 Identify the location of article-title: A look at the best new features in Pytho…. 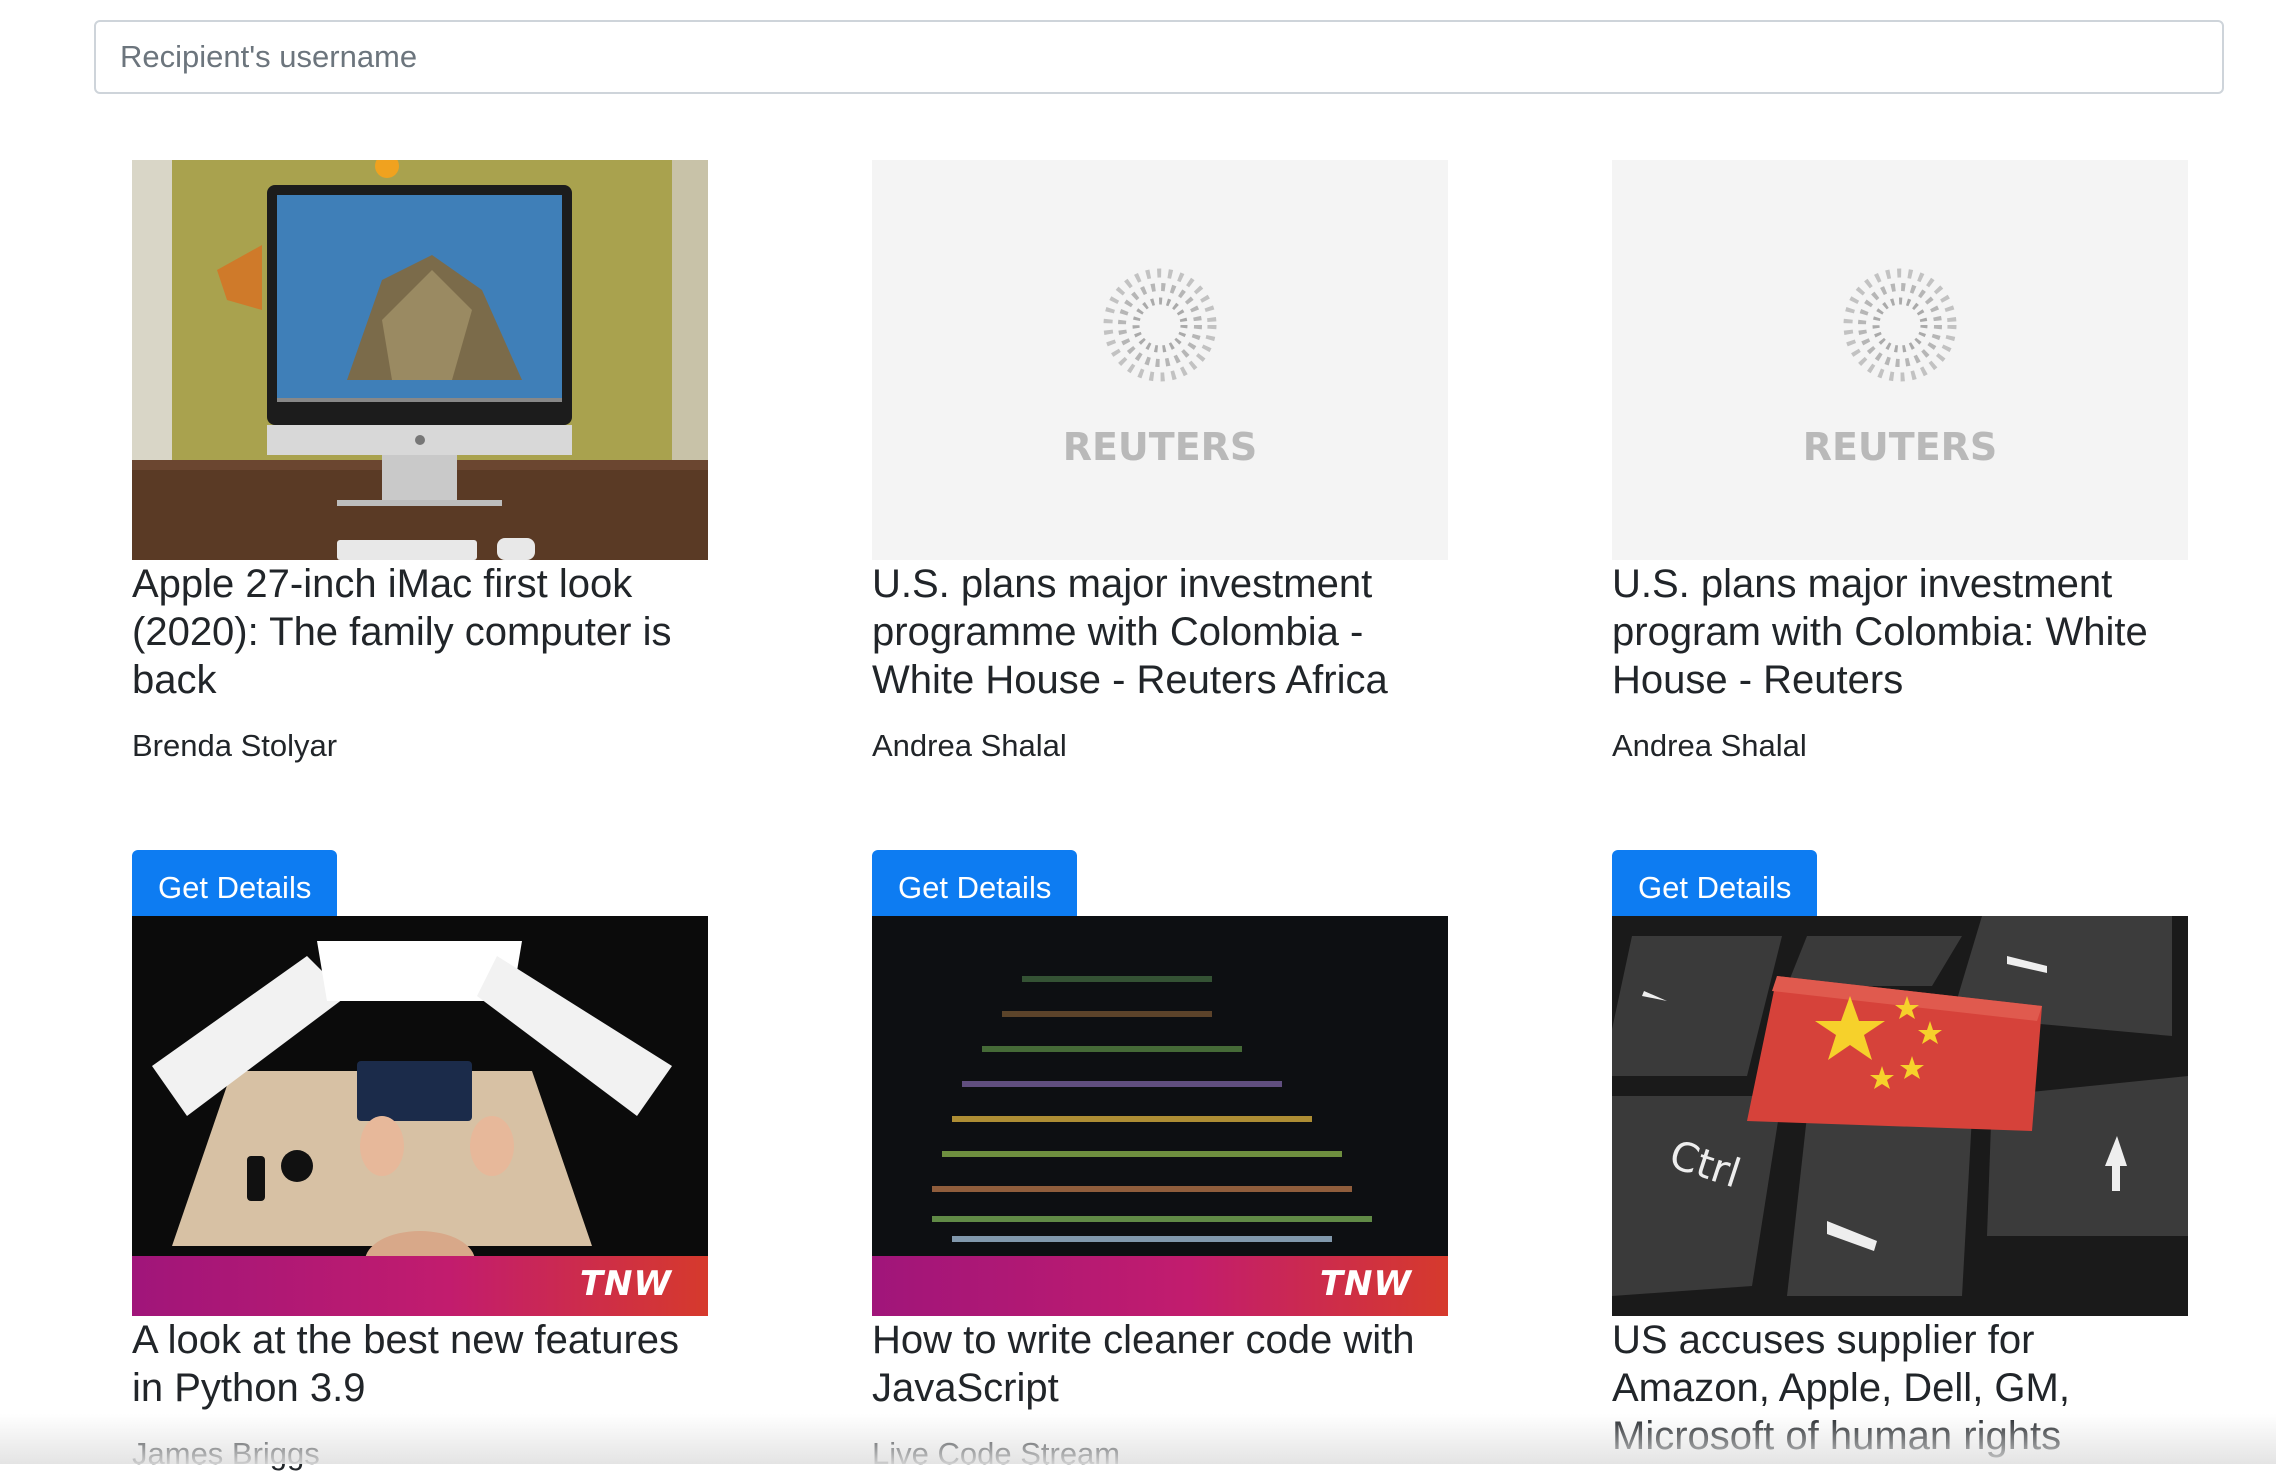
(420, 1364).